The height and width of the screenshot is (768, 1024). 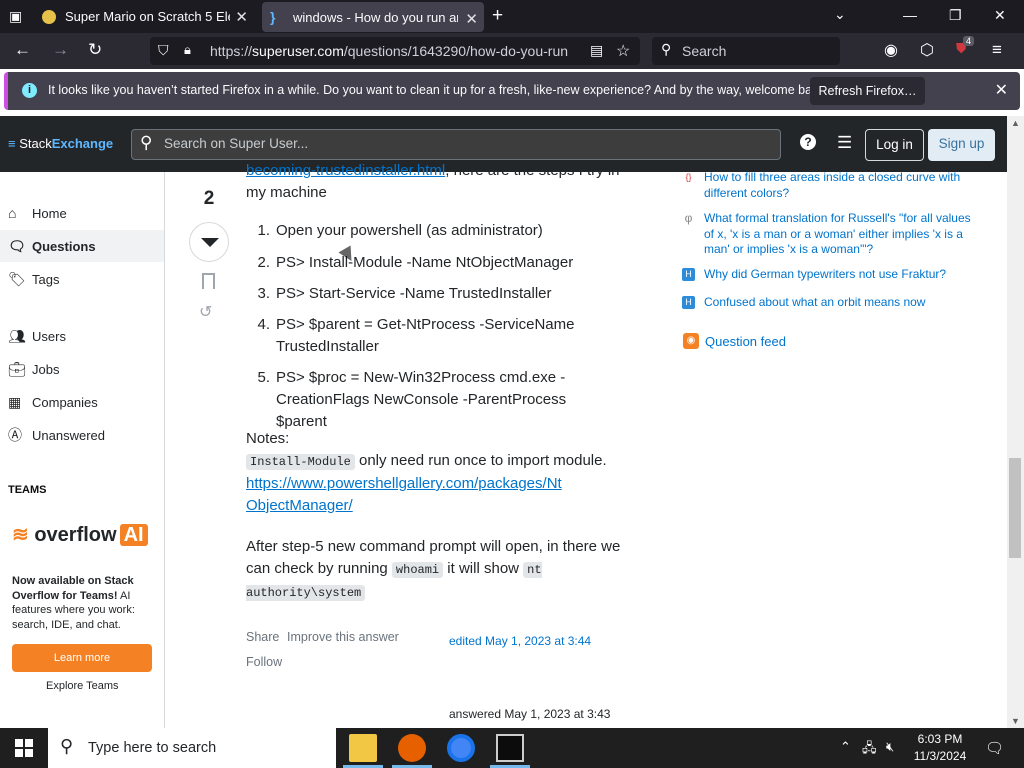 I want to click on sidebar-item-questions: 🗨︎ Questions, so click(x=82, y=246).